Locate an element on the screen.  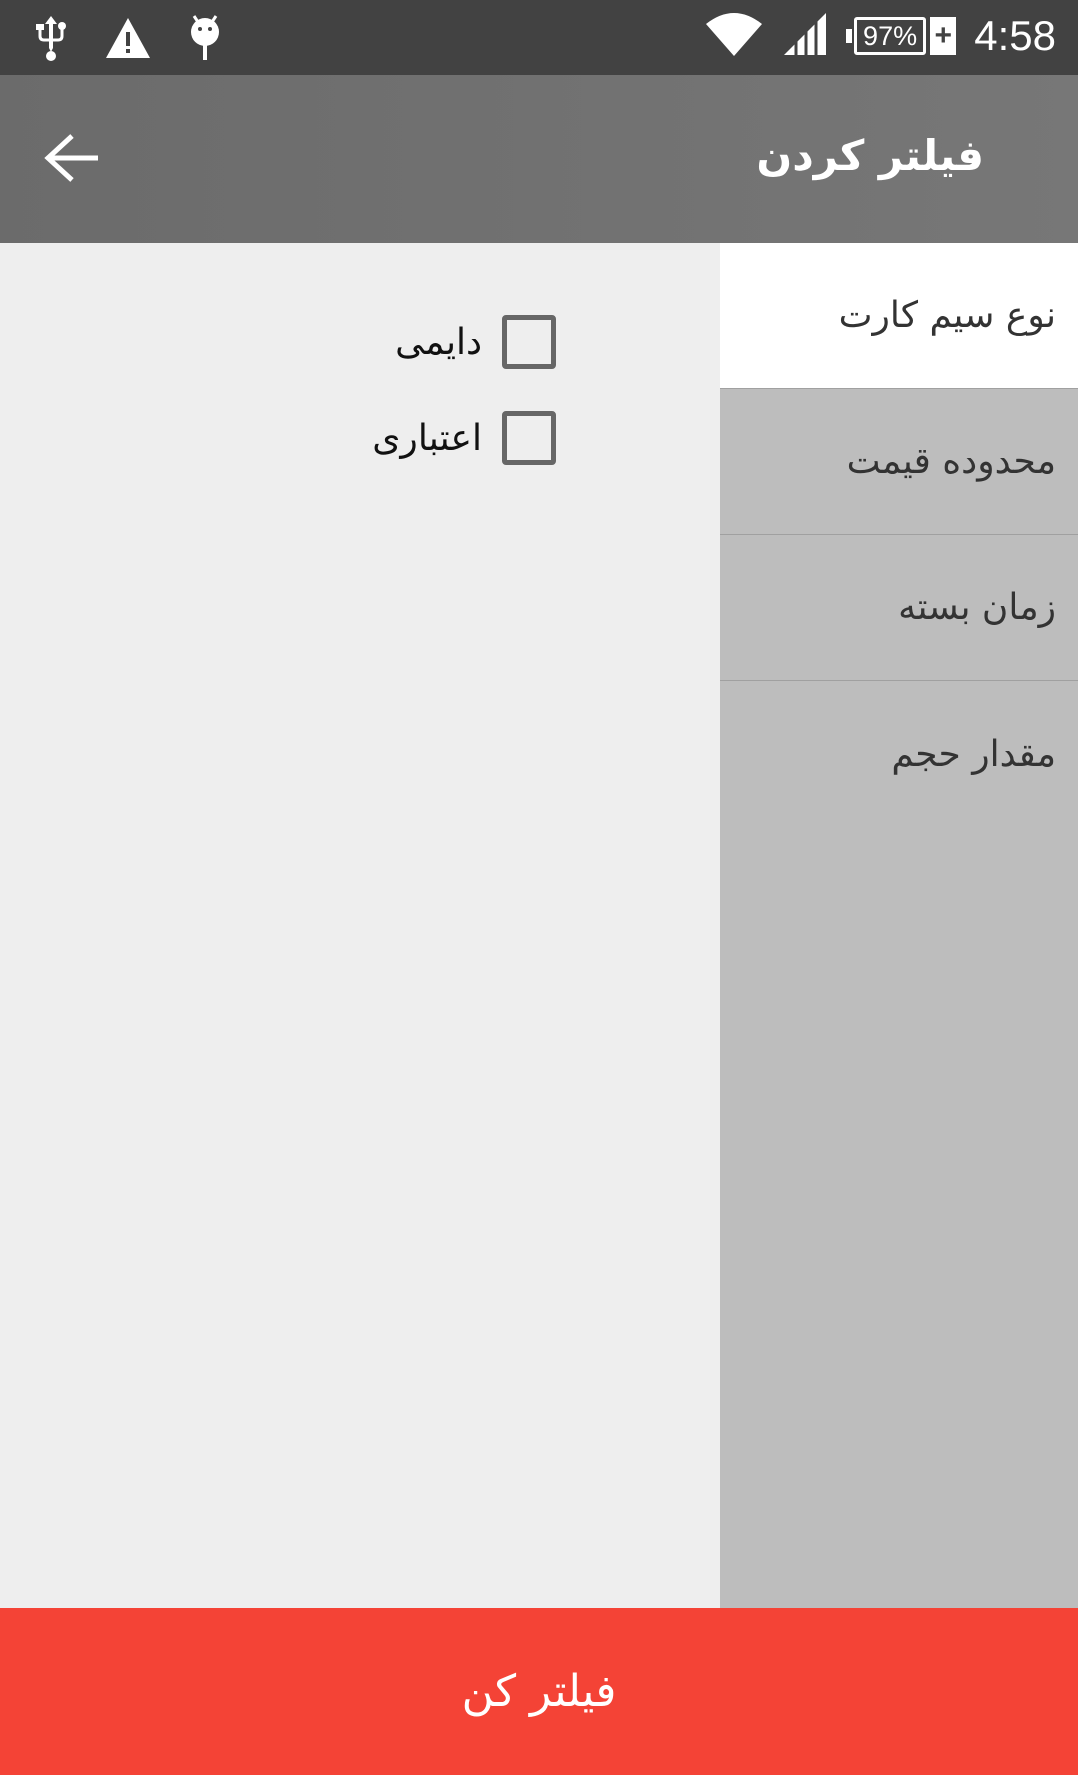
tab-label: زمان بسته is located at coordinates (977, 607).